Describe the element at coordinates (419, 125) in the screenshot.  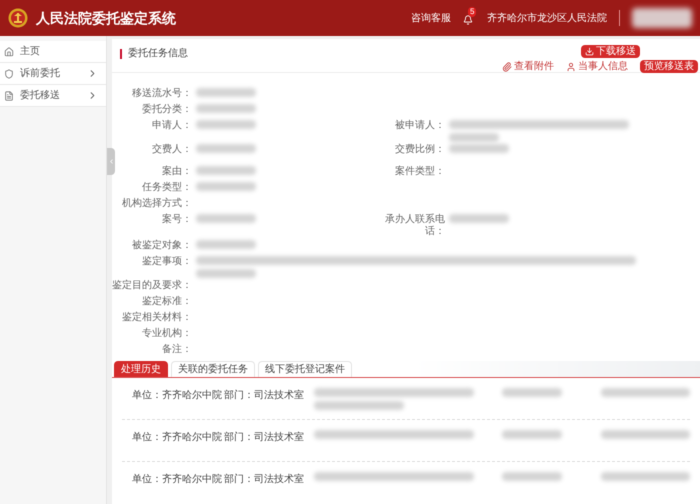
I see `field-label: 被申请人：` at that location.